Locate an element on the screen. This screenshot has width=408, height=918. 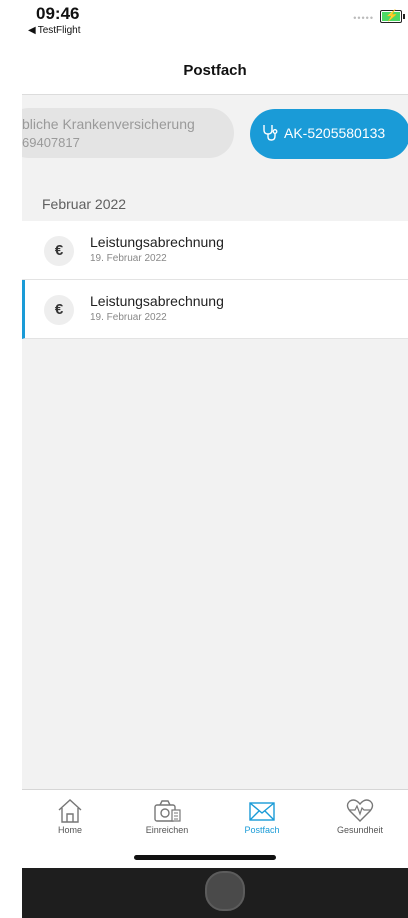
tab-gesundheit: Gesundheit is located at coordinates (360, 829).